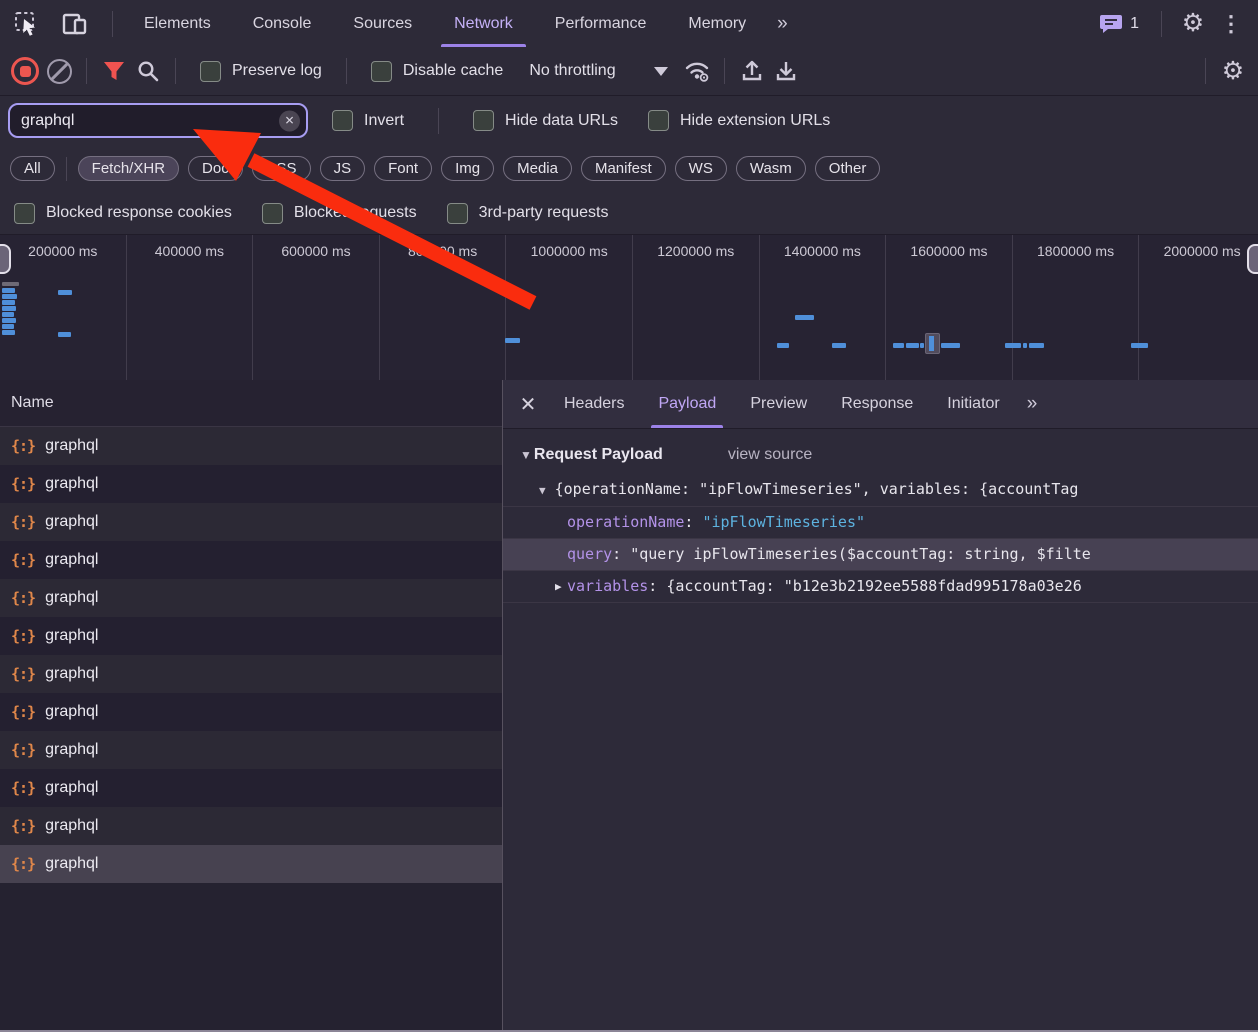  What do you see at coordinates (545, 120) in the screenshot?
I see `hide-data-urls-toggle: Hide data URLs` at bounding box center [545, 120].